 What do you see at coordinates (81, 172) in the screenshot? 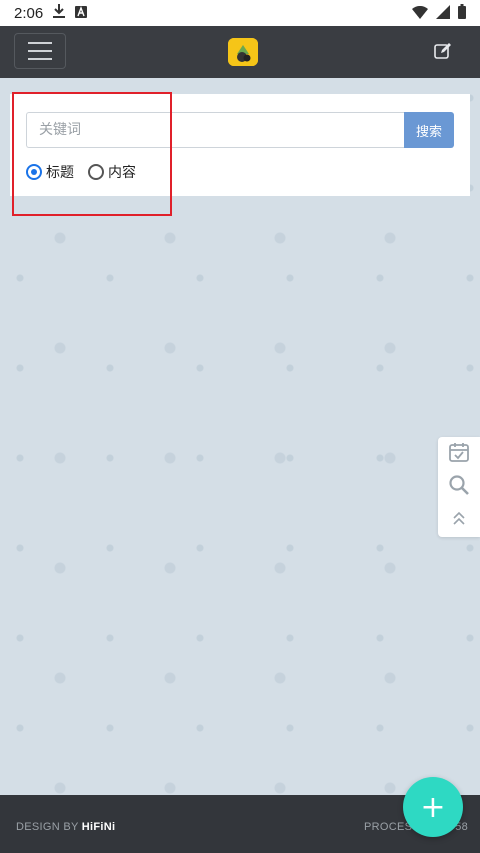
I see `search-scope-options: 标题 内容` at bounding box center [81, 172].